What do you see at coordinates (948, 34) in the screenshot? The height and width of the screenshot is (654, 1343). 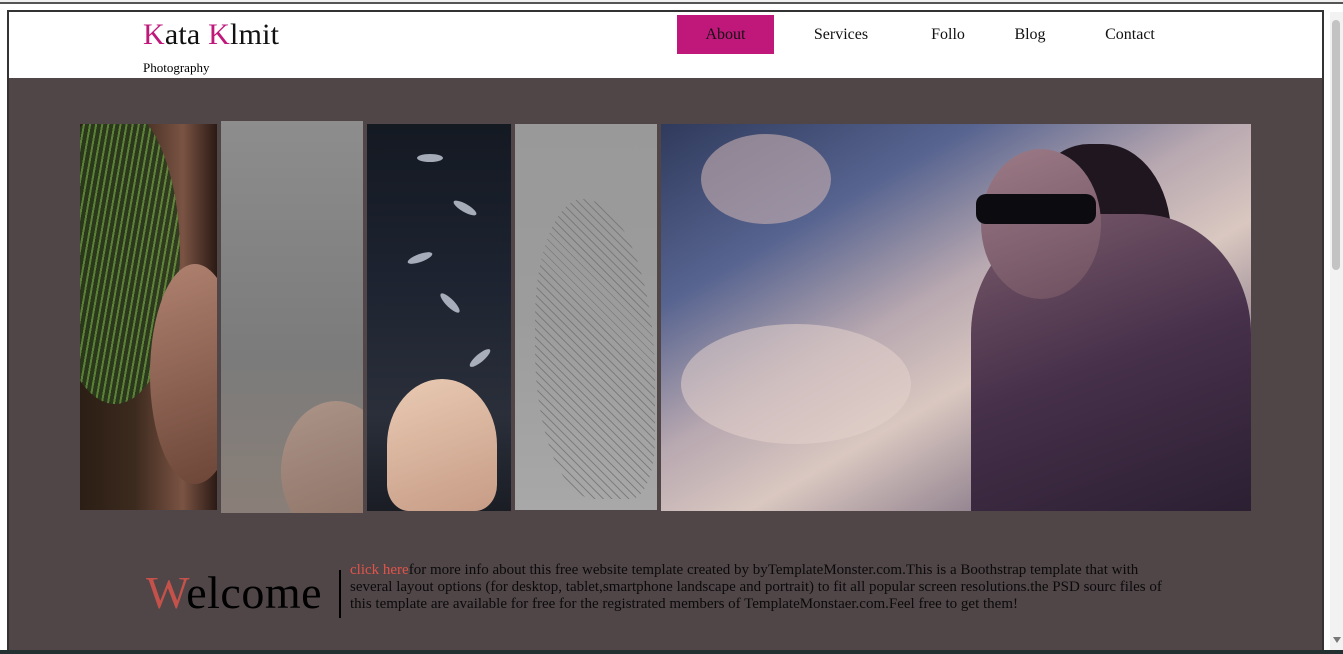 I see `nav-item-follo: Follo` at bounding box center [948, 34].